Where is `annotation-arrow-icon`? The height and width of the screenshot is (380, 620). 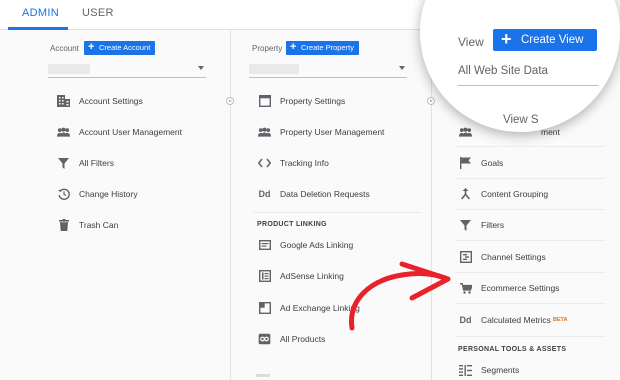 annotation-arrow-icon is located at coordinates (400, 296).